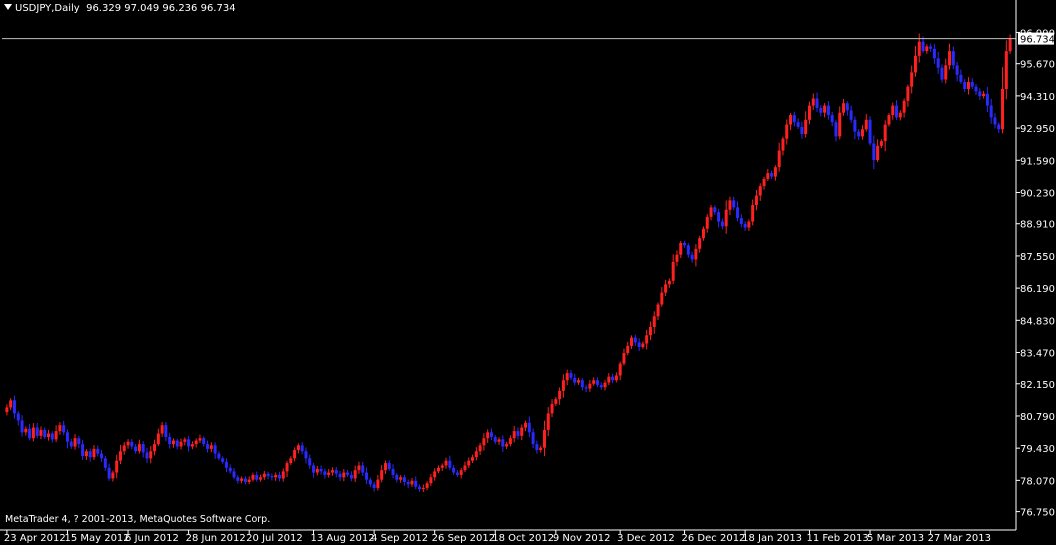 The height and width of the screenshot is (545, 1056). I want to click on x-tick: 23 Apr 2012, so click(35, 537).